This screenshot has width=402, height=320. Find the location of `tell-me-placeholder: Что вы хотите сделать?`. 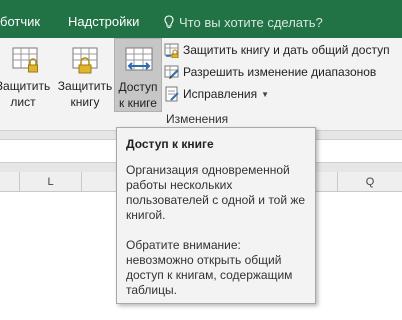

tell-me-placeholder: Что вы хотите сделать? is located at coordinates (251, 22).